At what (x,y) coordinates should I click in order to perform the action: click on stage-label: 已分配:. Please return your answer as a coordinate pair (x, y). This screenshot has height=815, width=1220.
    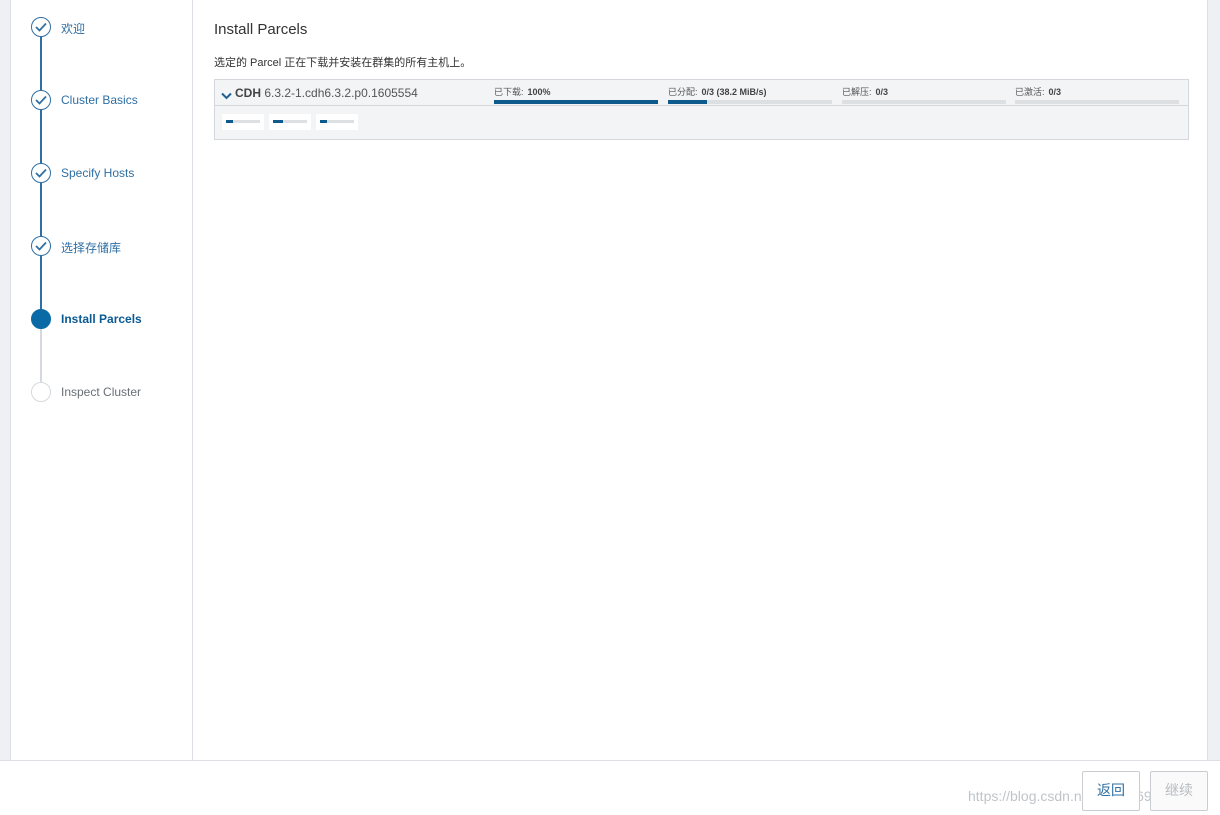
    Looking at the image, I should click on (683, 92).